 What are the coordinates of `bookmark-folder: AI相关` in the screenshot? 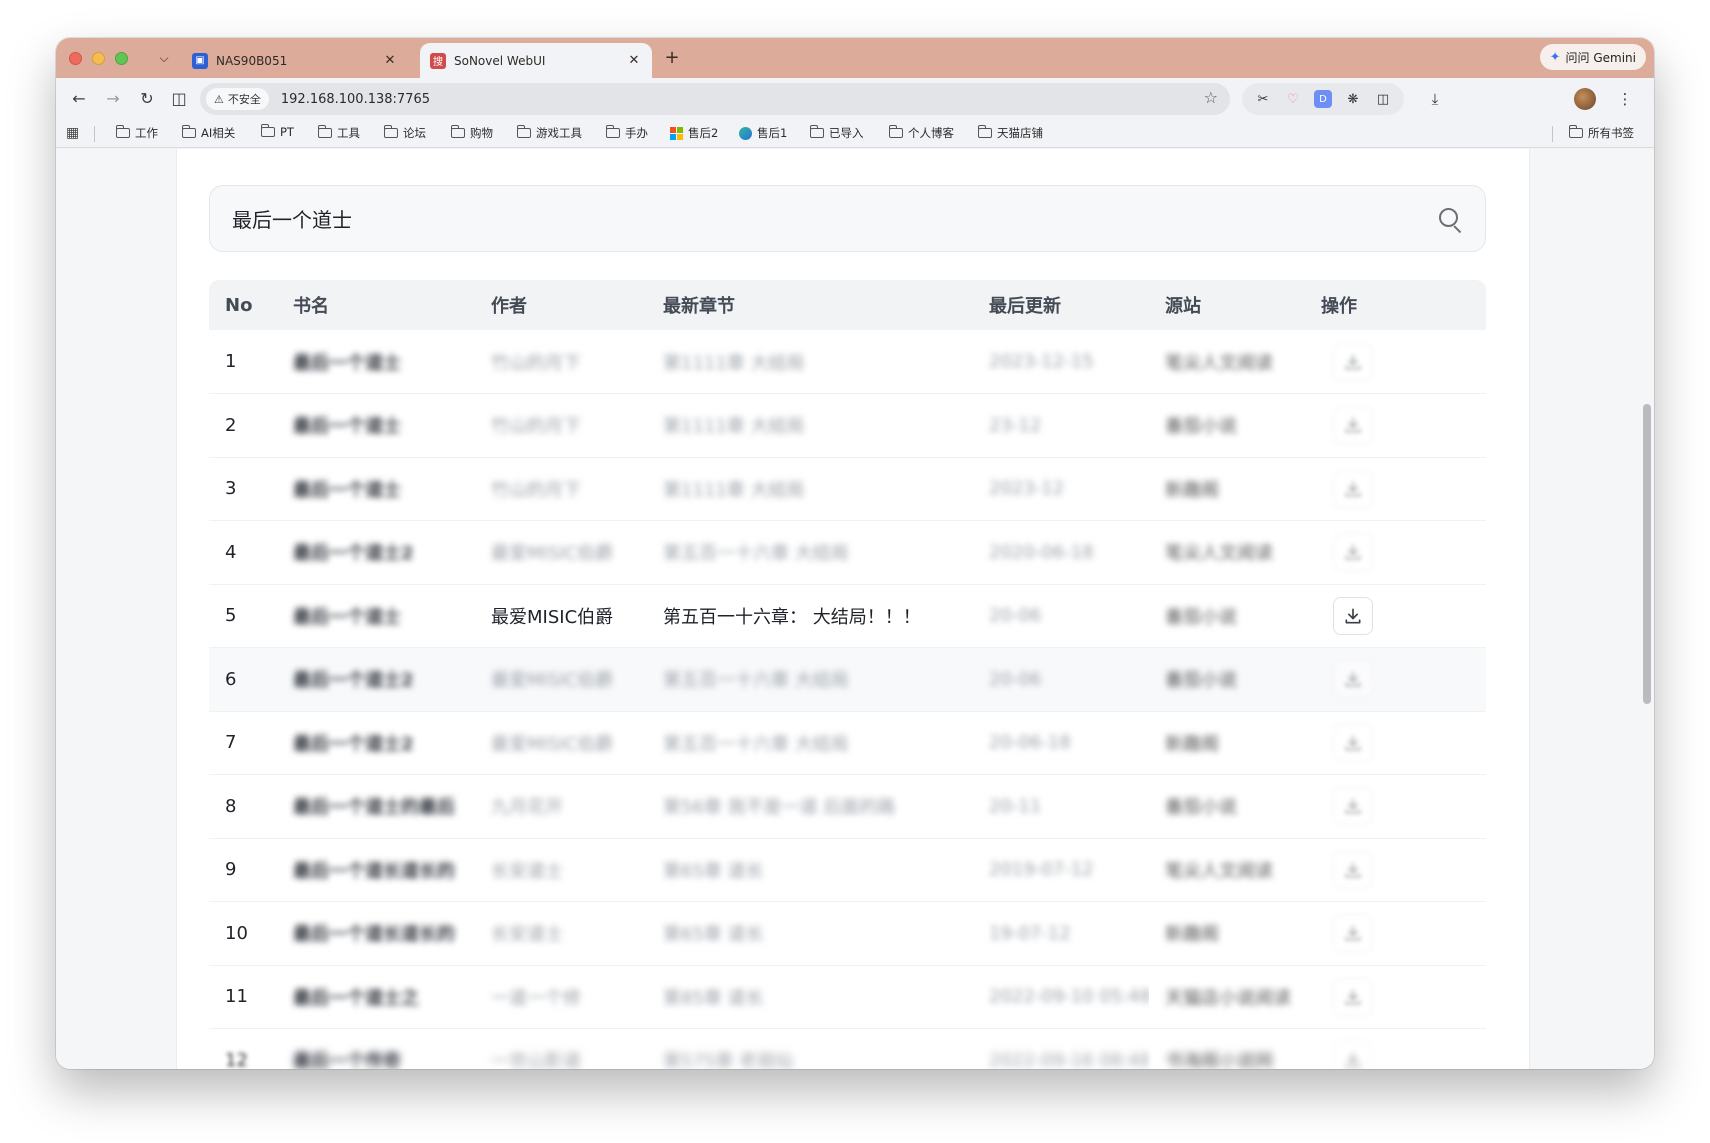 It's located at (208, 133).